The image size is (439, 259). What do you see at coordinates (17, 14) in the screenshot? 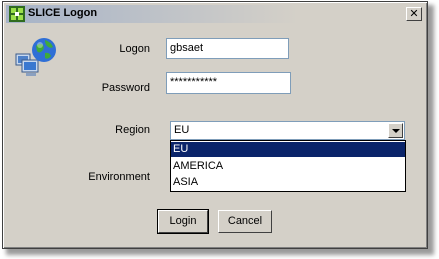
I see `slice-logo-icon` at bounding box center [17, 14].